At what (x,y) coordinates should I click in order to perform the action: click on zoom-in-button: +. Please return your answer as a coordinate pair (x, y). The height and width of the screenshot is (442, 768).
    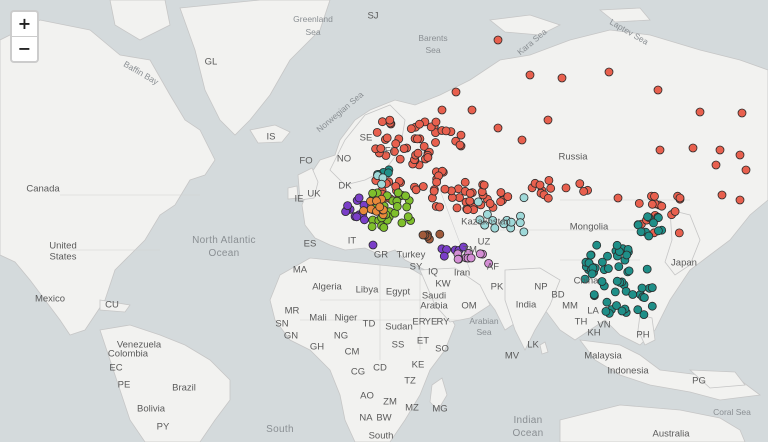
    Looking at the image, I should click on (24, 24).